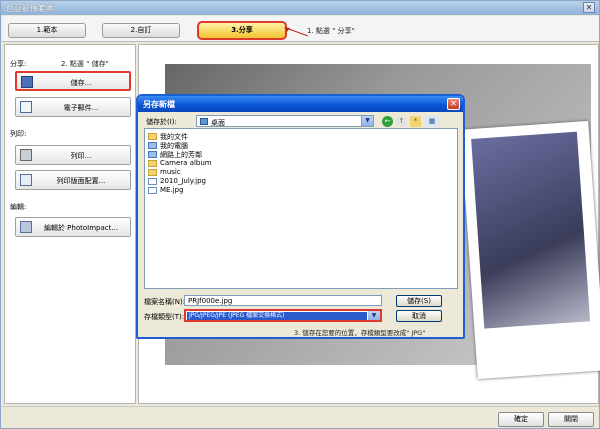  What do you see at coordinates (387, 121) in the screenshot?
I see `back-icon: ←` at bounding box center [387, 121].